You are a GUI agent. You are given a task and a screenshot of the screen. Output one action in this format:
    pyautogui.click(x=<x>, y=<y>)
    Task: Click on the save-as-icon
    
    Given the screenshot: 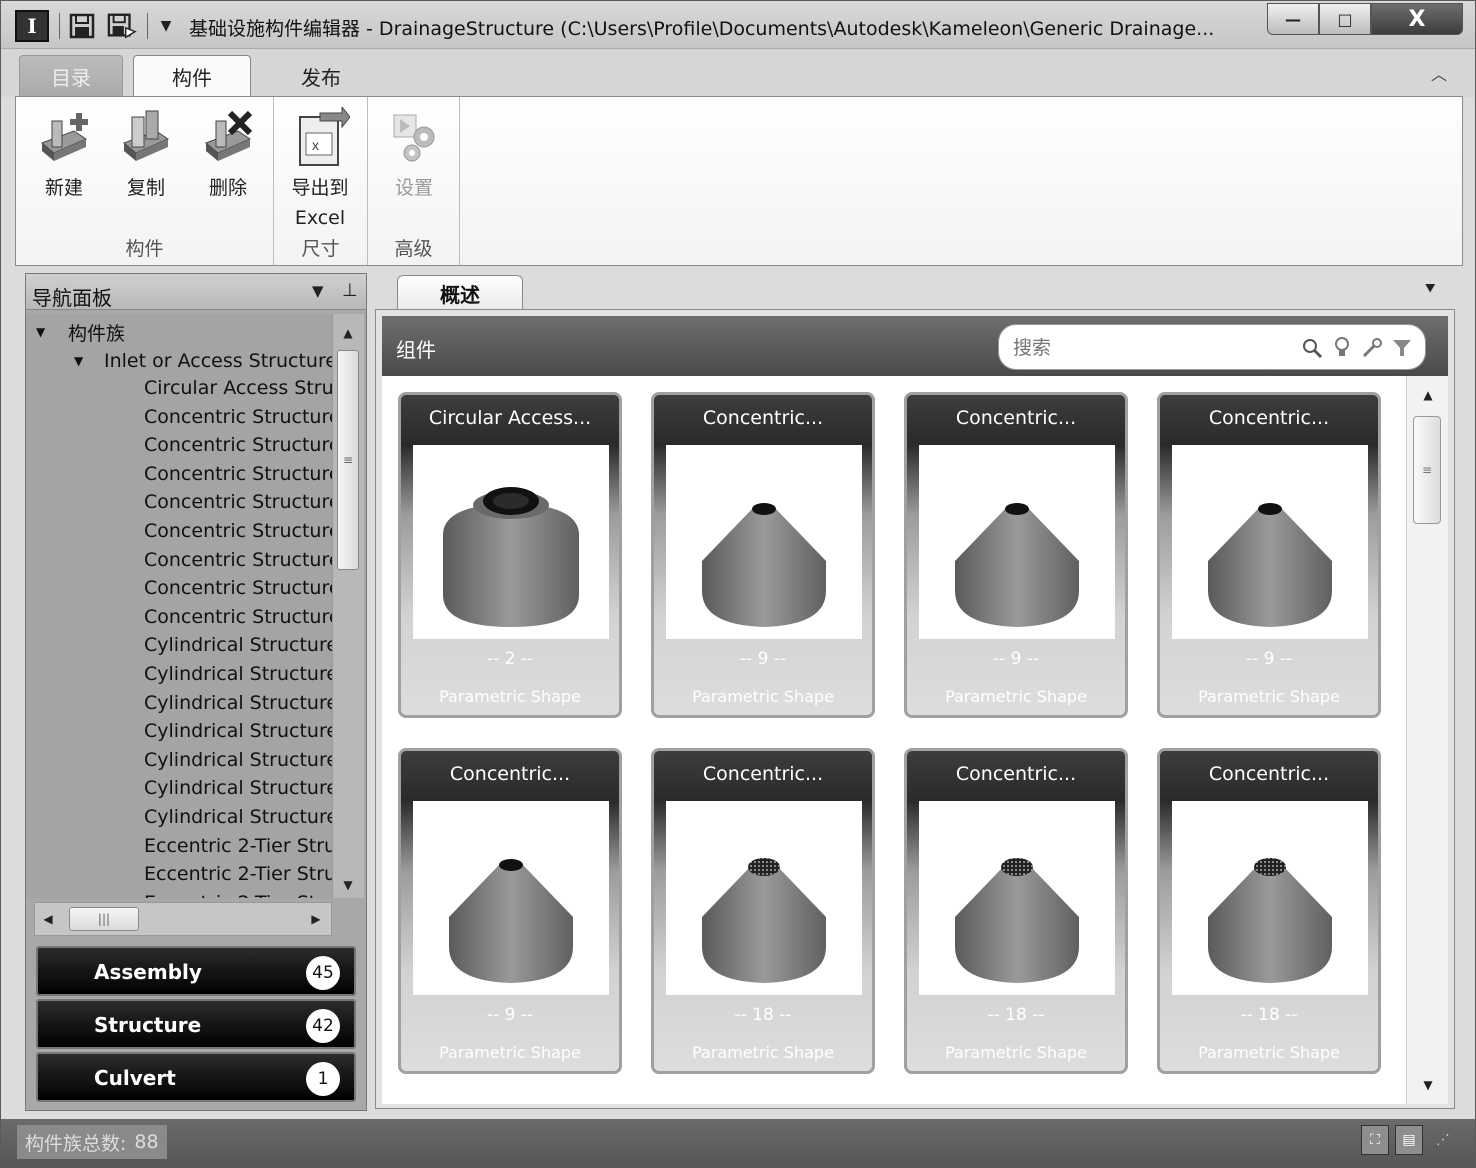 What is the action you would take?
    pyautogui.click(x=122, y=26)
    